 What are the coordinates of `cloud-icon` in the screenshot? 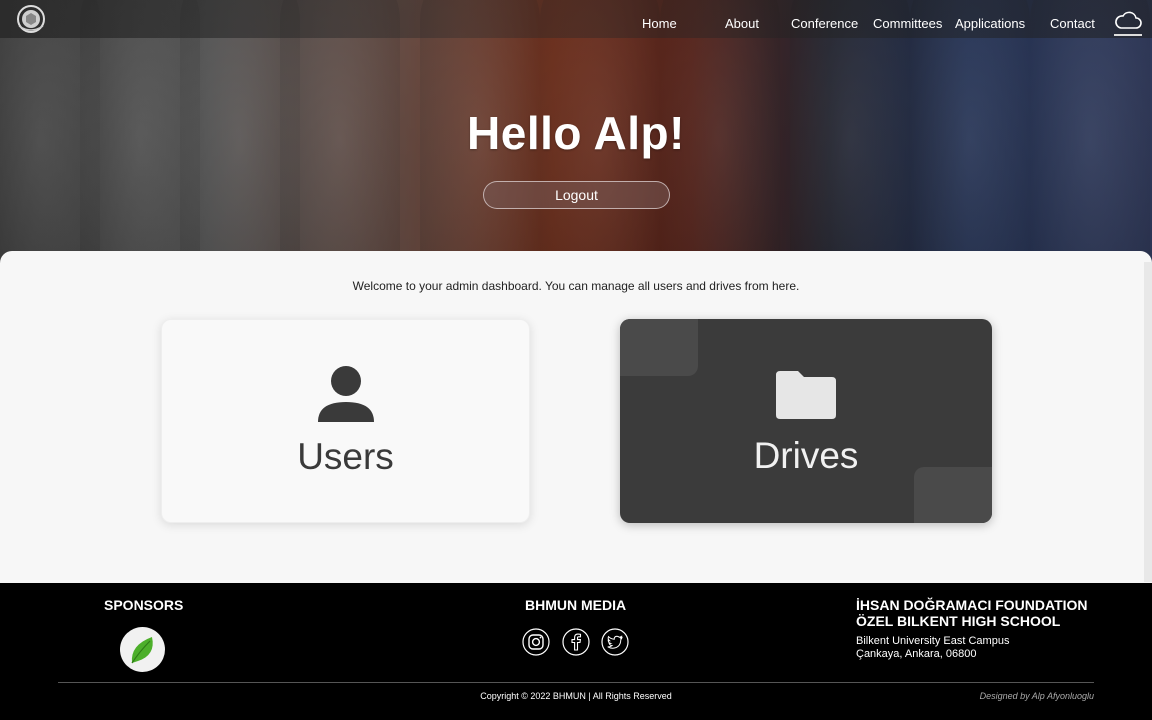 It's located at (1128, 21).